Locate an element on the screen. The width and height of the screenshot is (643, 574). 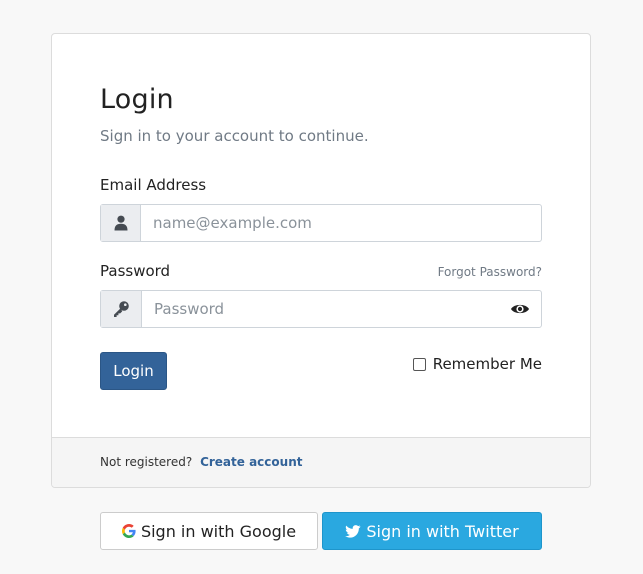
email-label: Email Address is located at coordinates (153, 185).